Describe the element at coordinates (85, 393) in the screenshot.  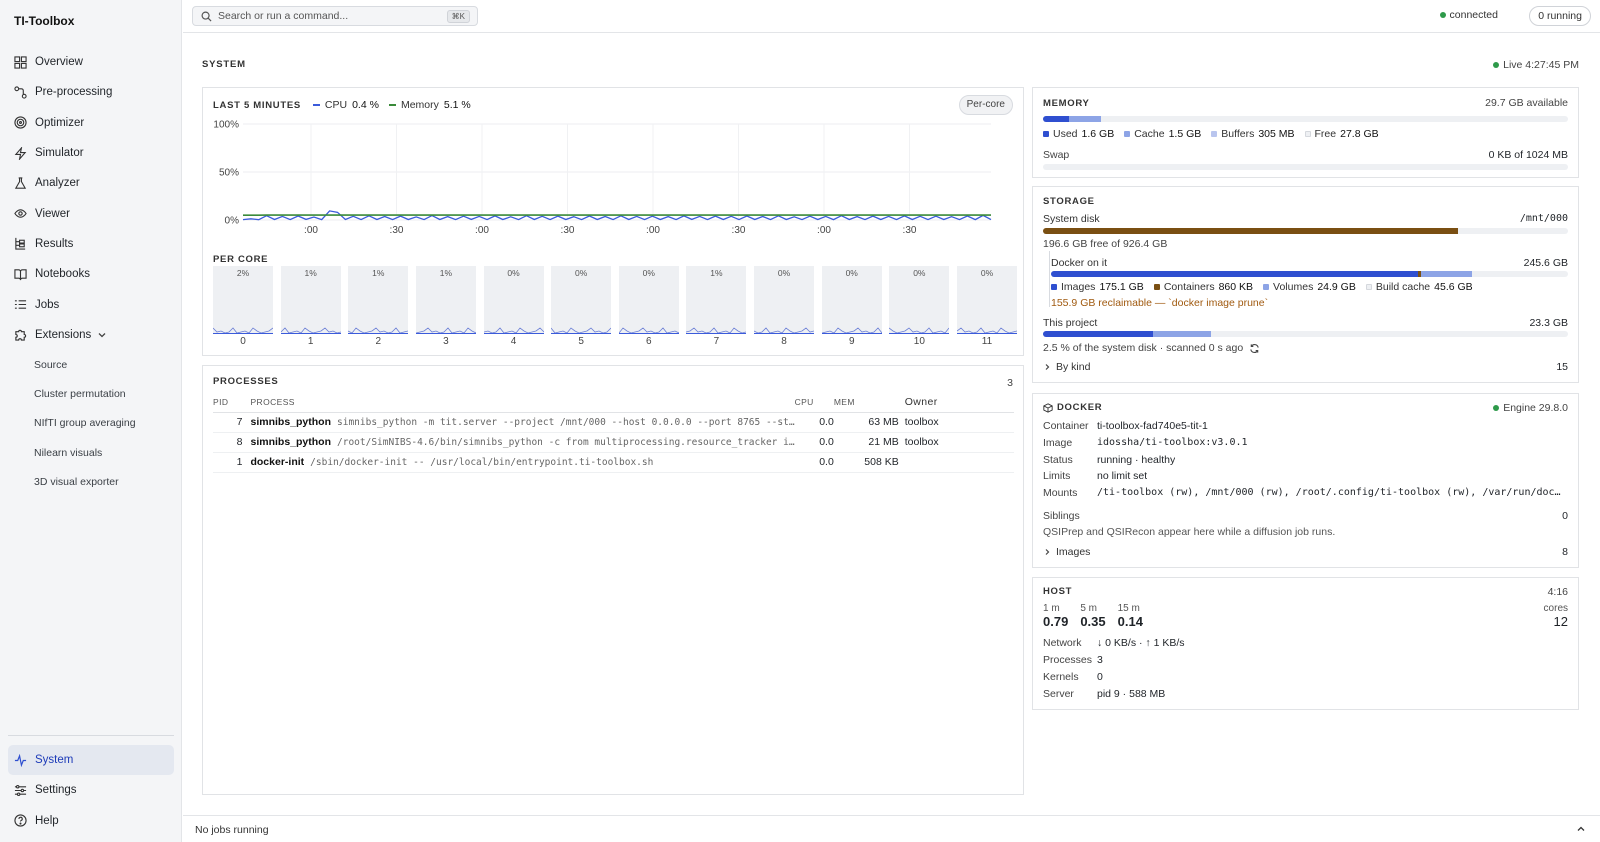
I see `extension-item-cluster-permutation: Cluster permutation` at that location.